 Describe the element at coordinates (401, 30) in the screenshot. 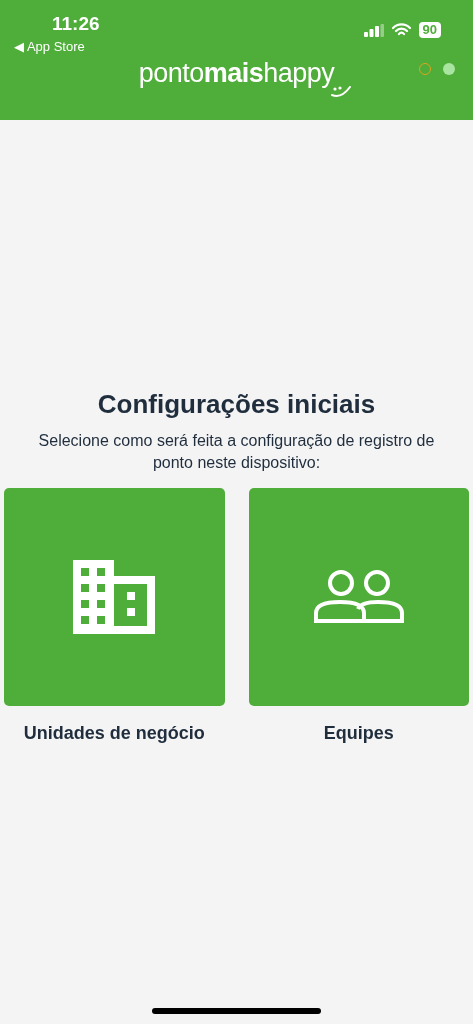

I see `wifi-icon` at that location.